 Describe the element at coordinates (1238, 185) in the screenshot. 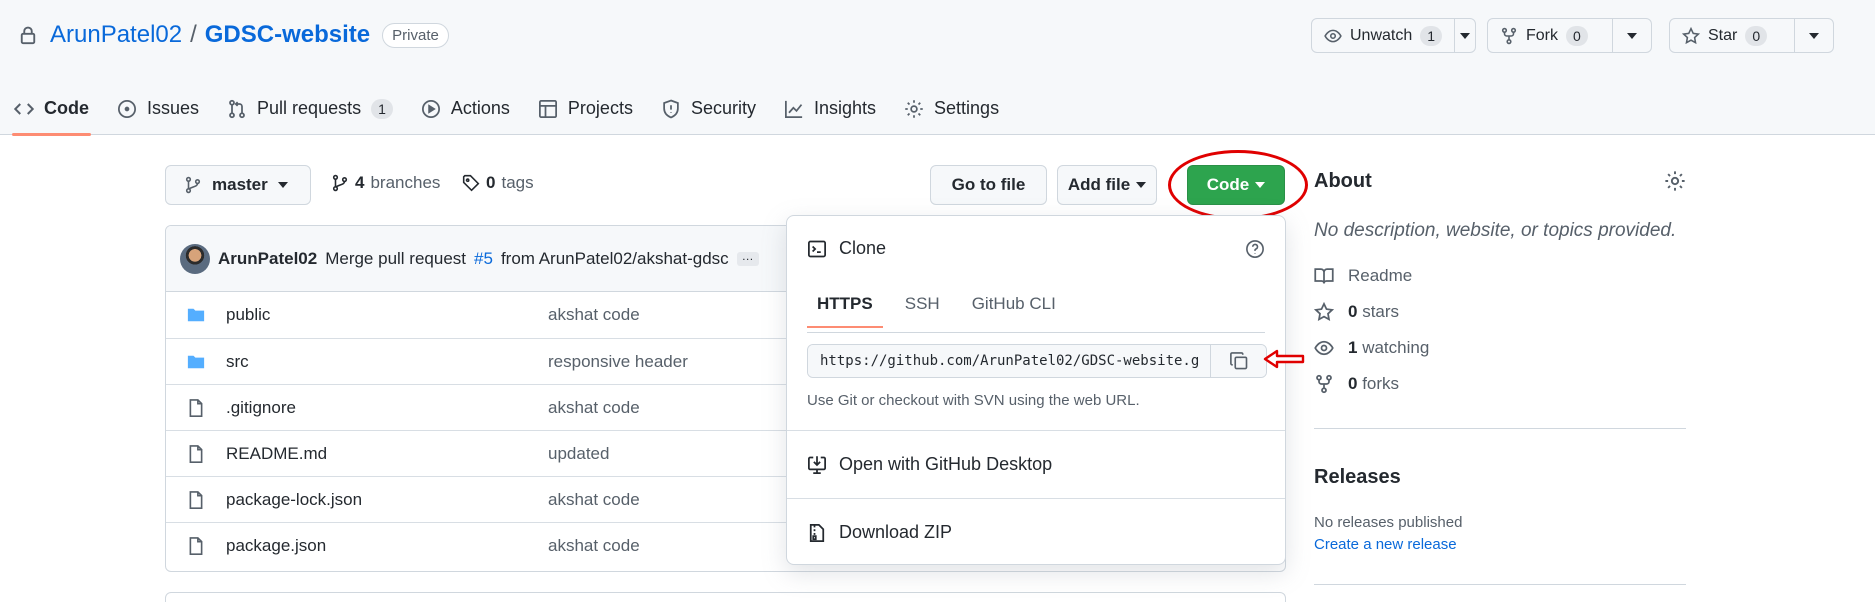

I see `annotation-circle` at that location.